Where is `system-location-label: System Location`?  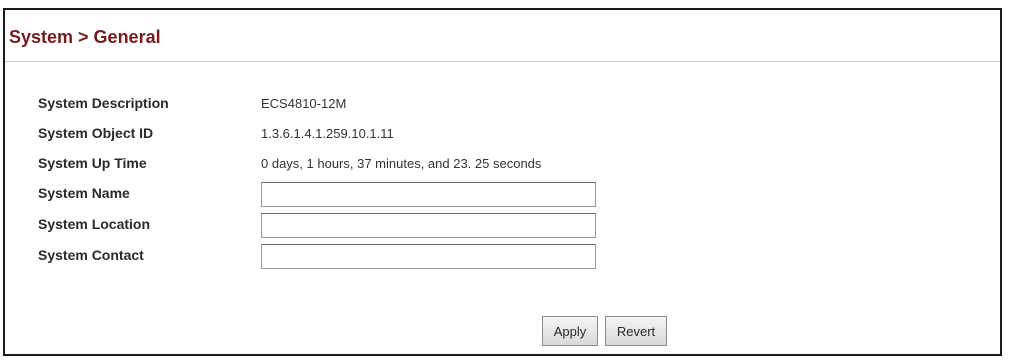 system-location-label: System Location is located at coordinates (94, 224).